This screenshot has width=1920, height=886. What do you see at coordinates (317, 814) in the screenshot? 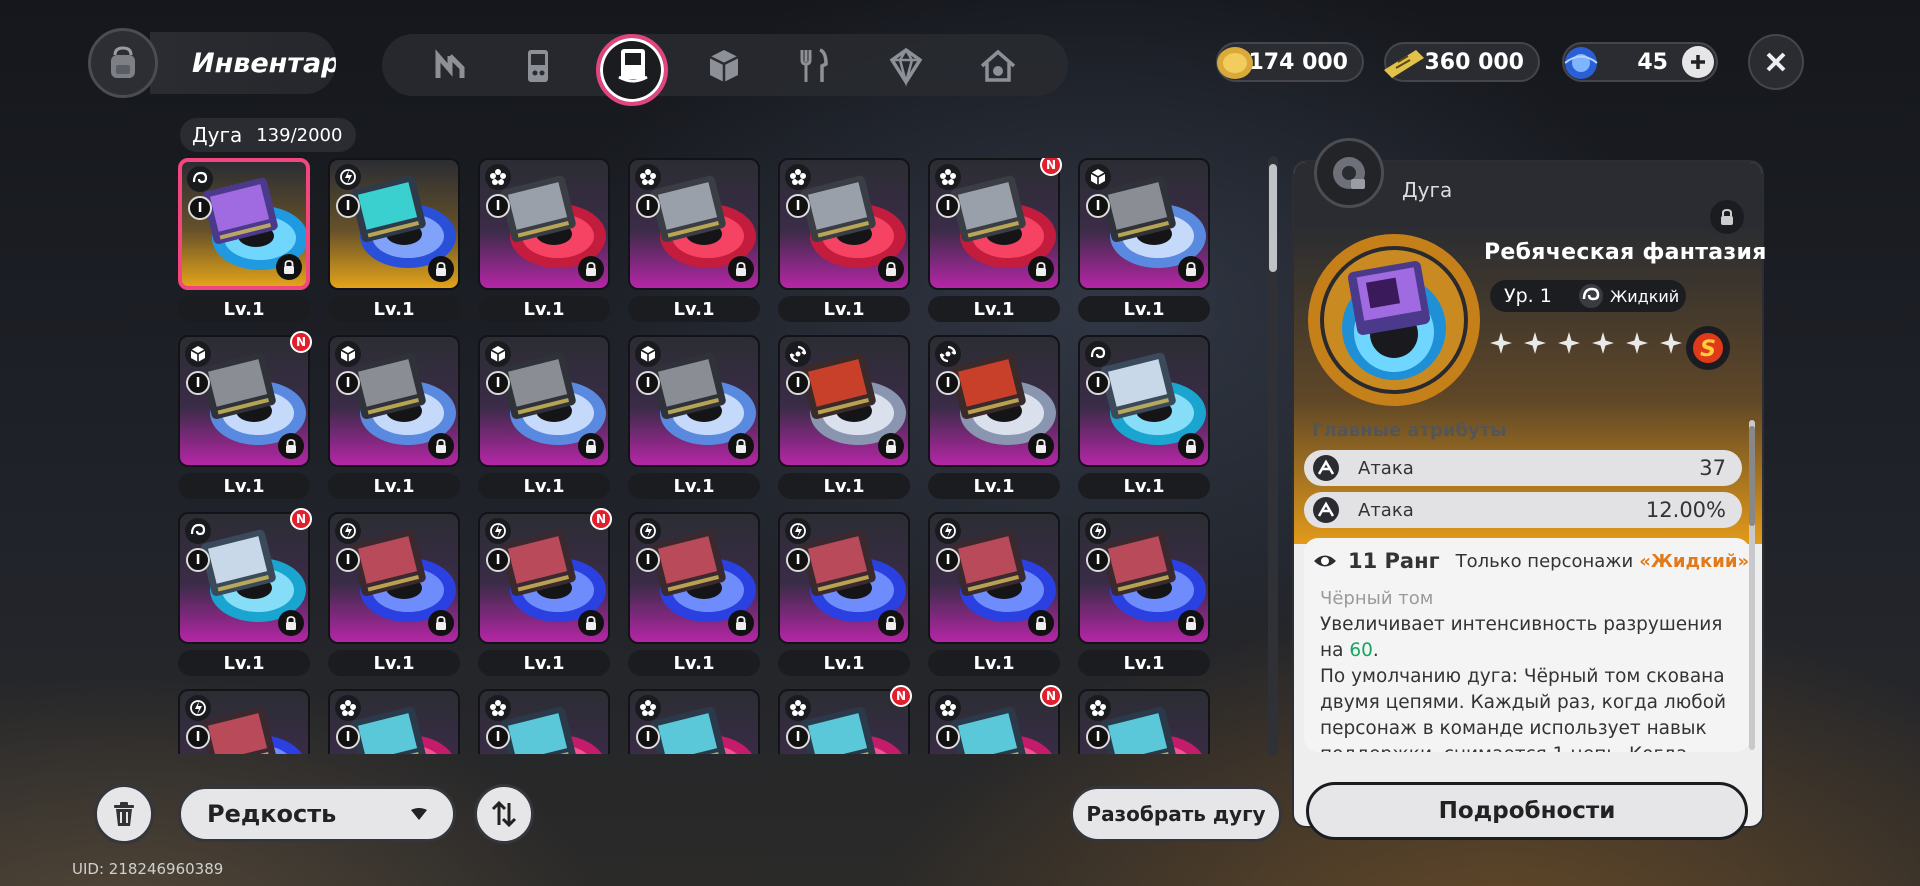
I see `sort-dropdown: Редкость` at bounding box center [317, 814].